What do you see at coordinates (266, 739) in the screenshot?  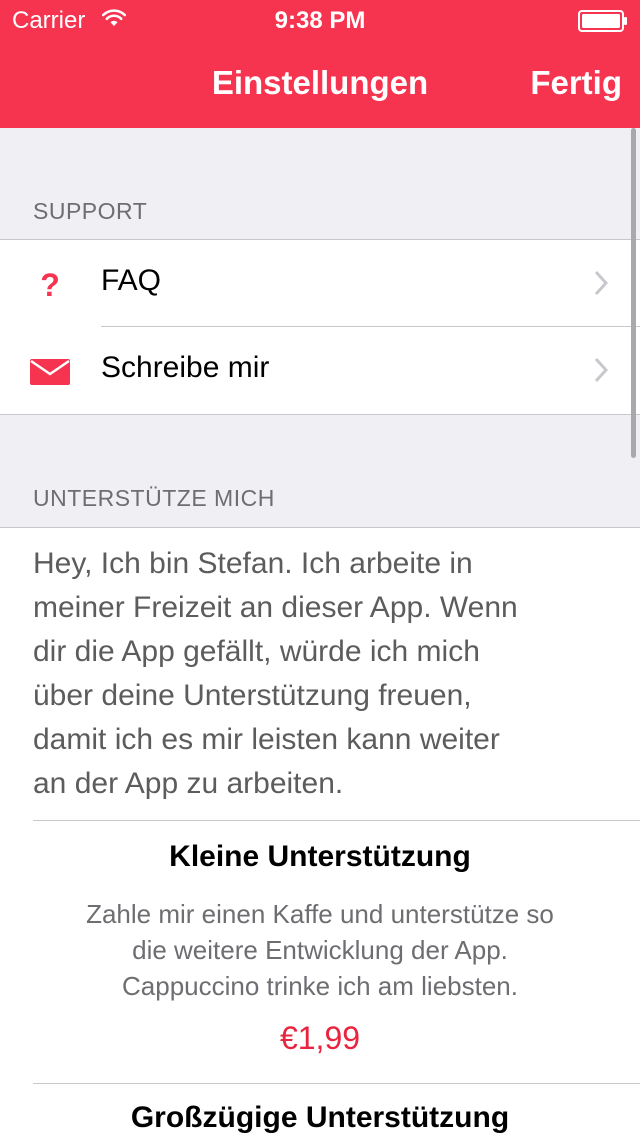 I see `intro-line: damit ich es mir leisten kann weiter` at bounding box center [266, 739].